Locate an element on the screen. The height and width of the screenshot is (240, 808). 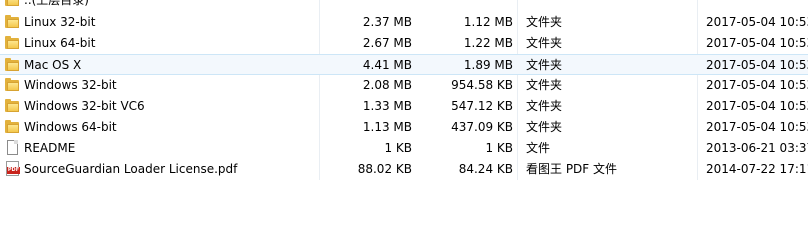
file-name: Linux 32-bit is located at coordinates (60, 22).